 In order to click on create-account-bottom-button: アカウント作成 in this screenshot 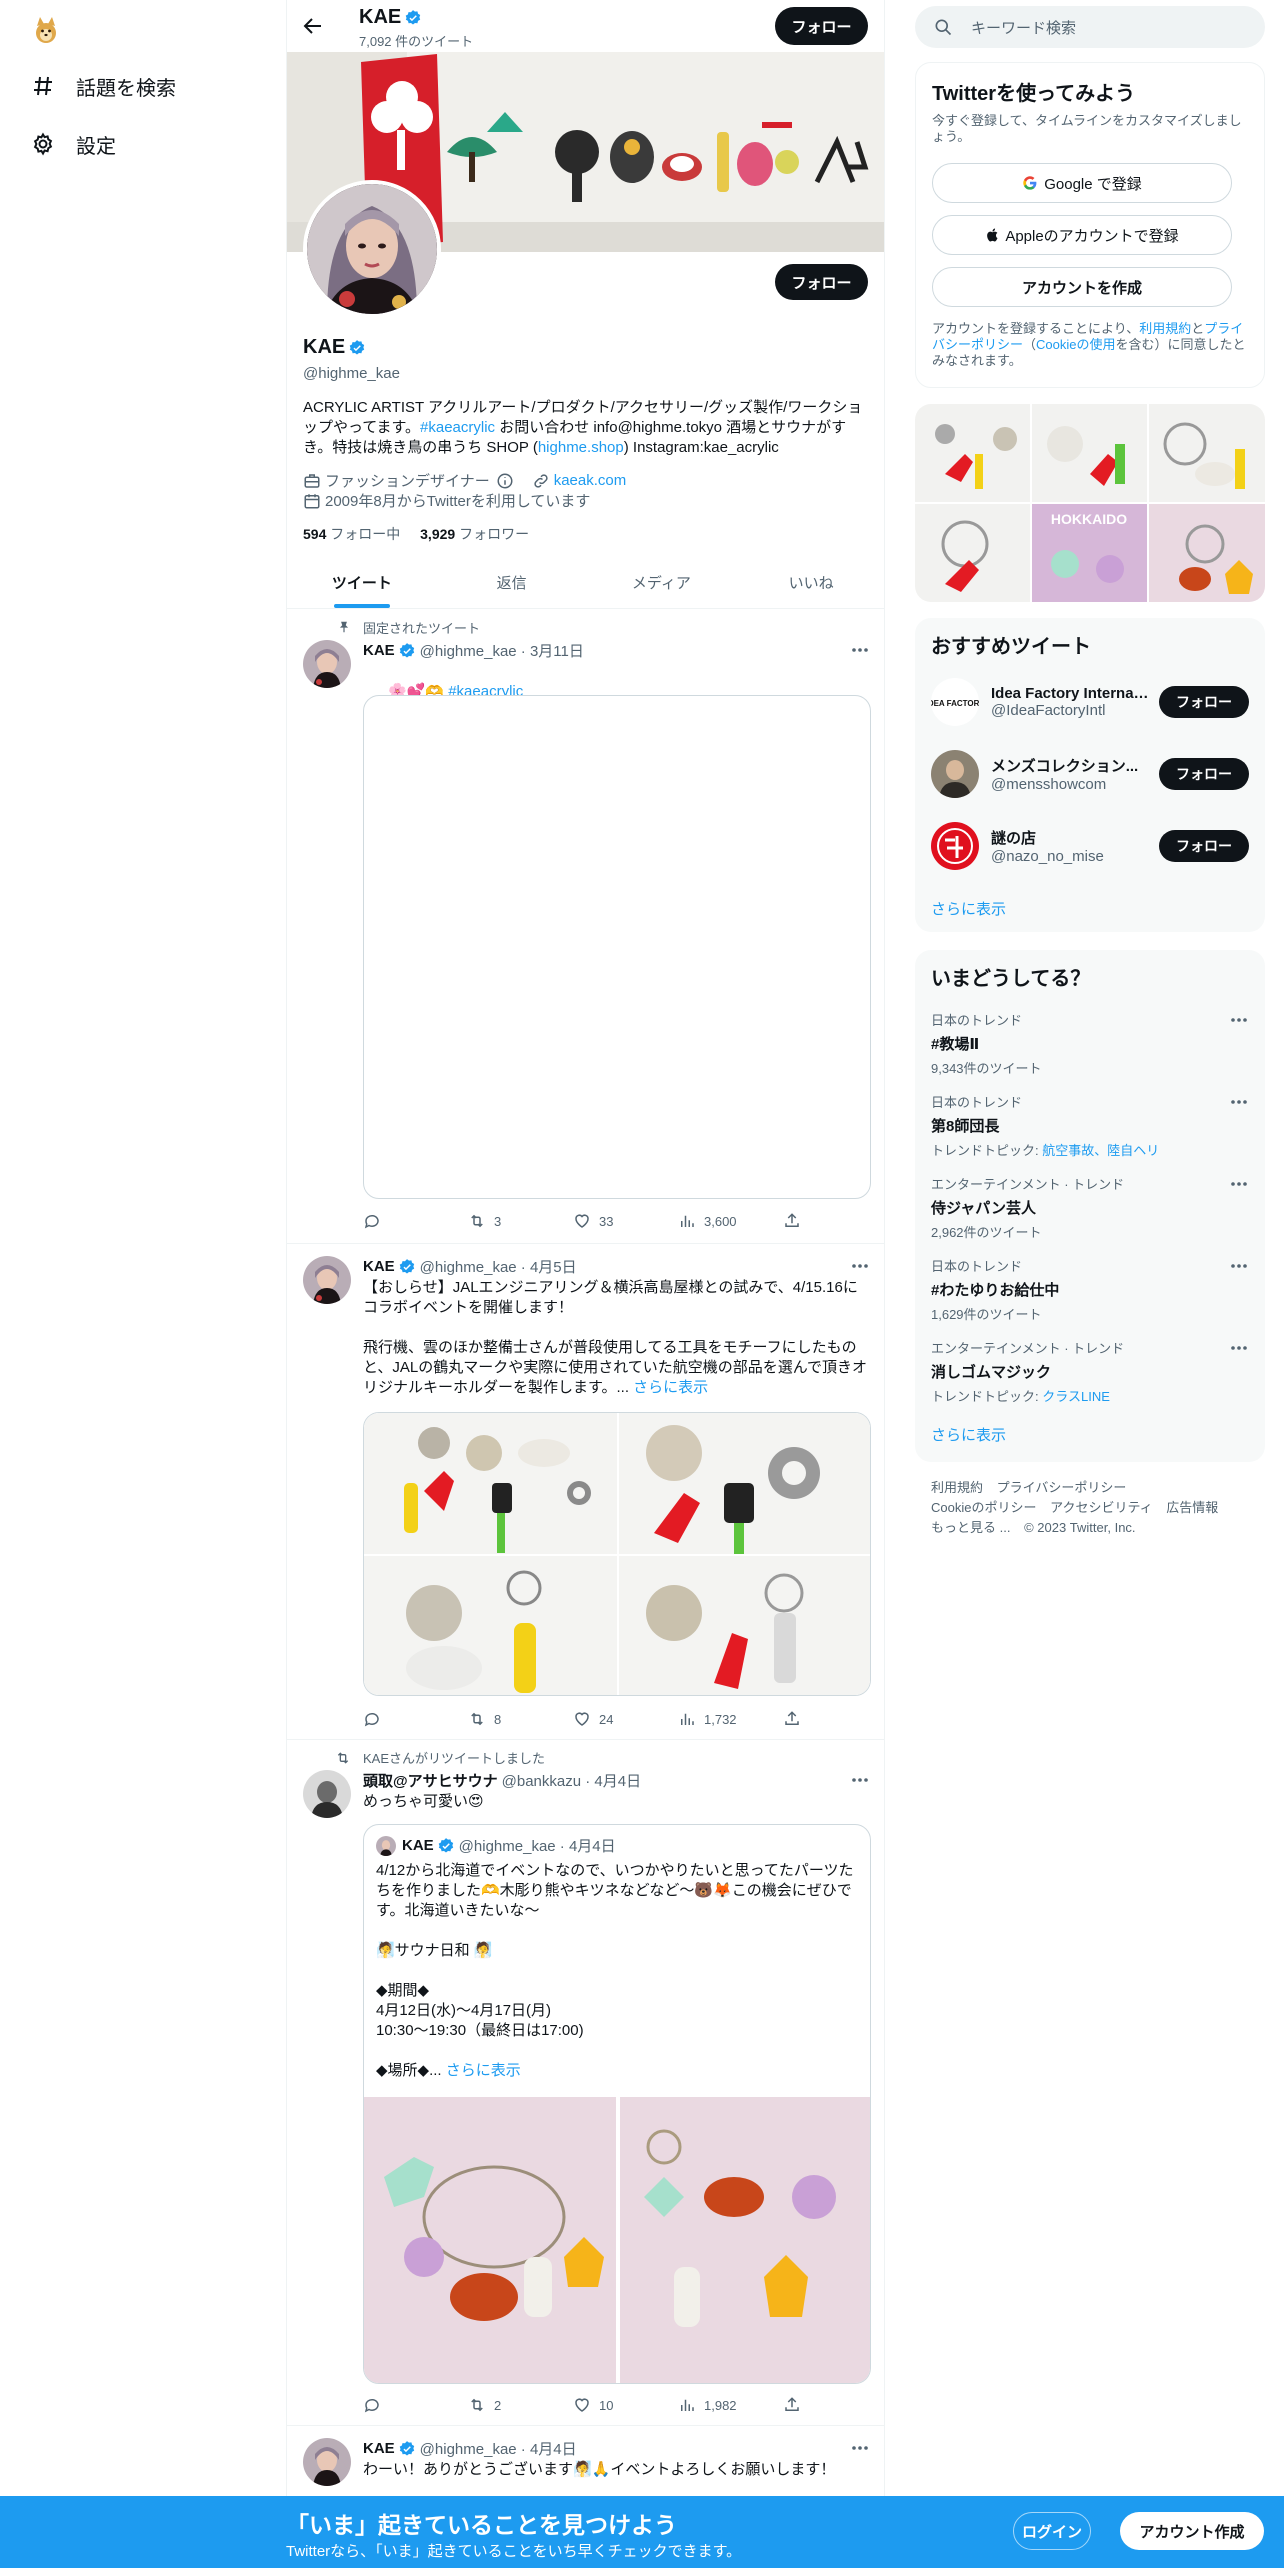, I will do `click(1192, 2531)`.